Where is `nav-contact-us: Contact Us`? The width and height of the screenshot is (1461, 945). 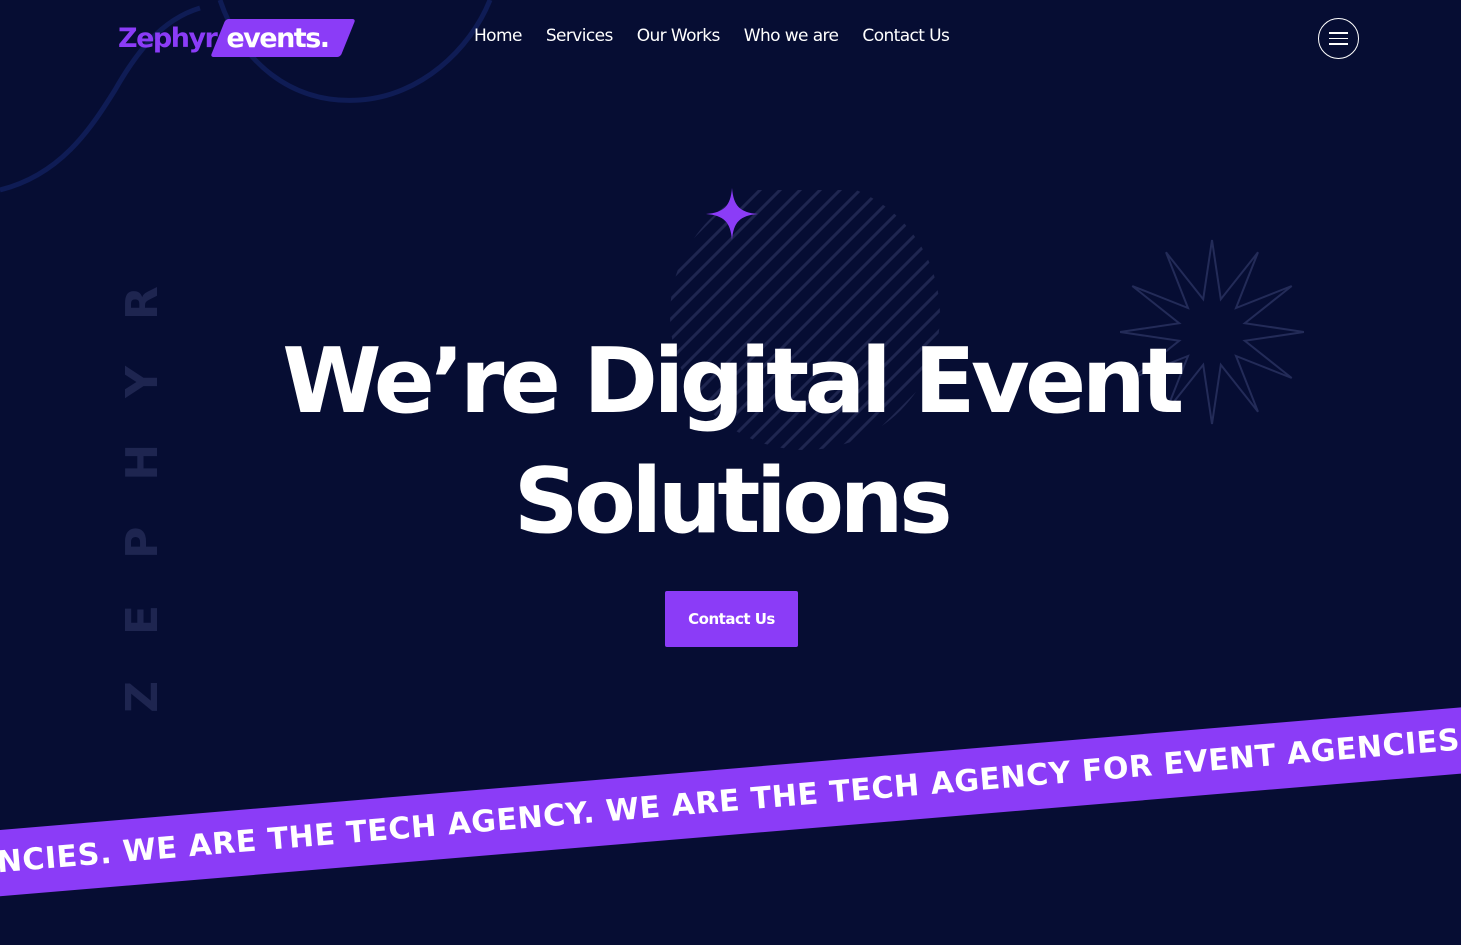 nav-contact-us: Contact Us is located at coordinates (905, 36).